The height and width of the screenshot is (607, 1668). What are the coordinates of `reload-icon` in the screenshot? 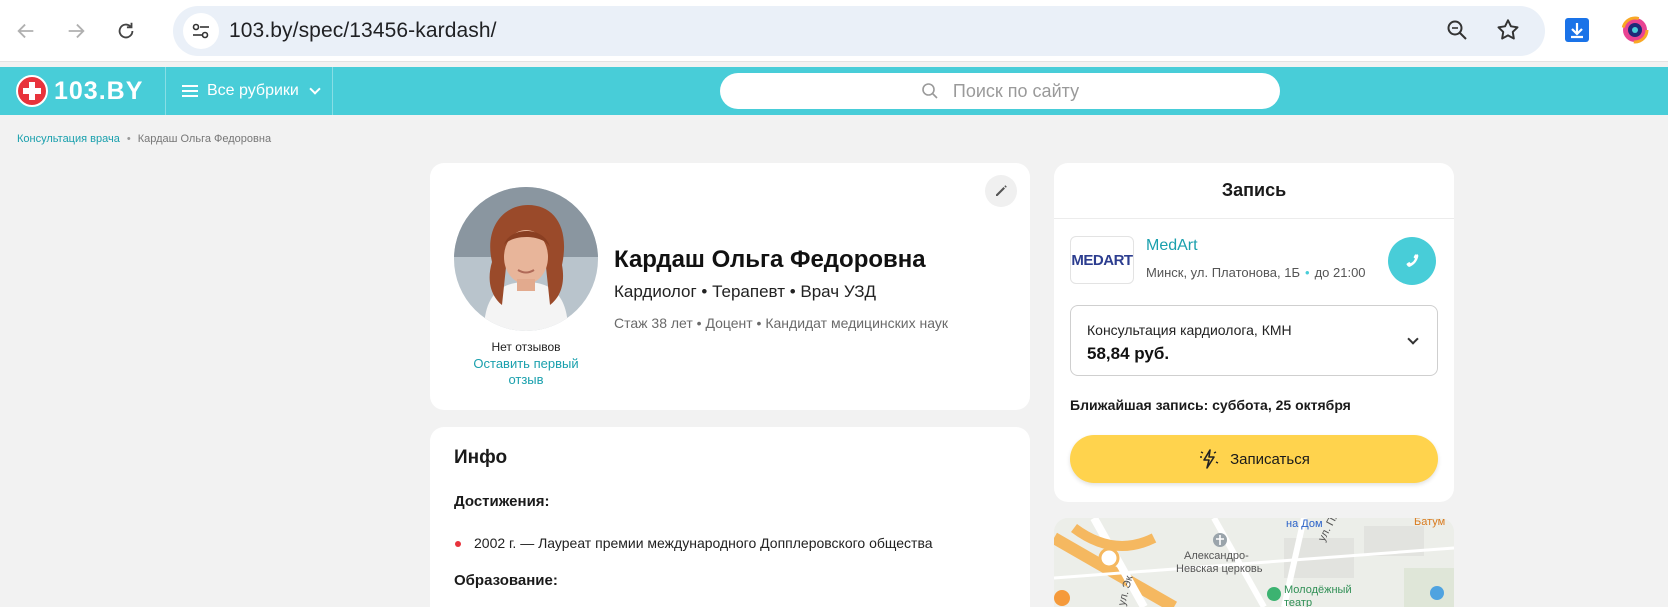 It's located at (126, 30).